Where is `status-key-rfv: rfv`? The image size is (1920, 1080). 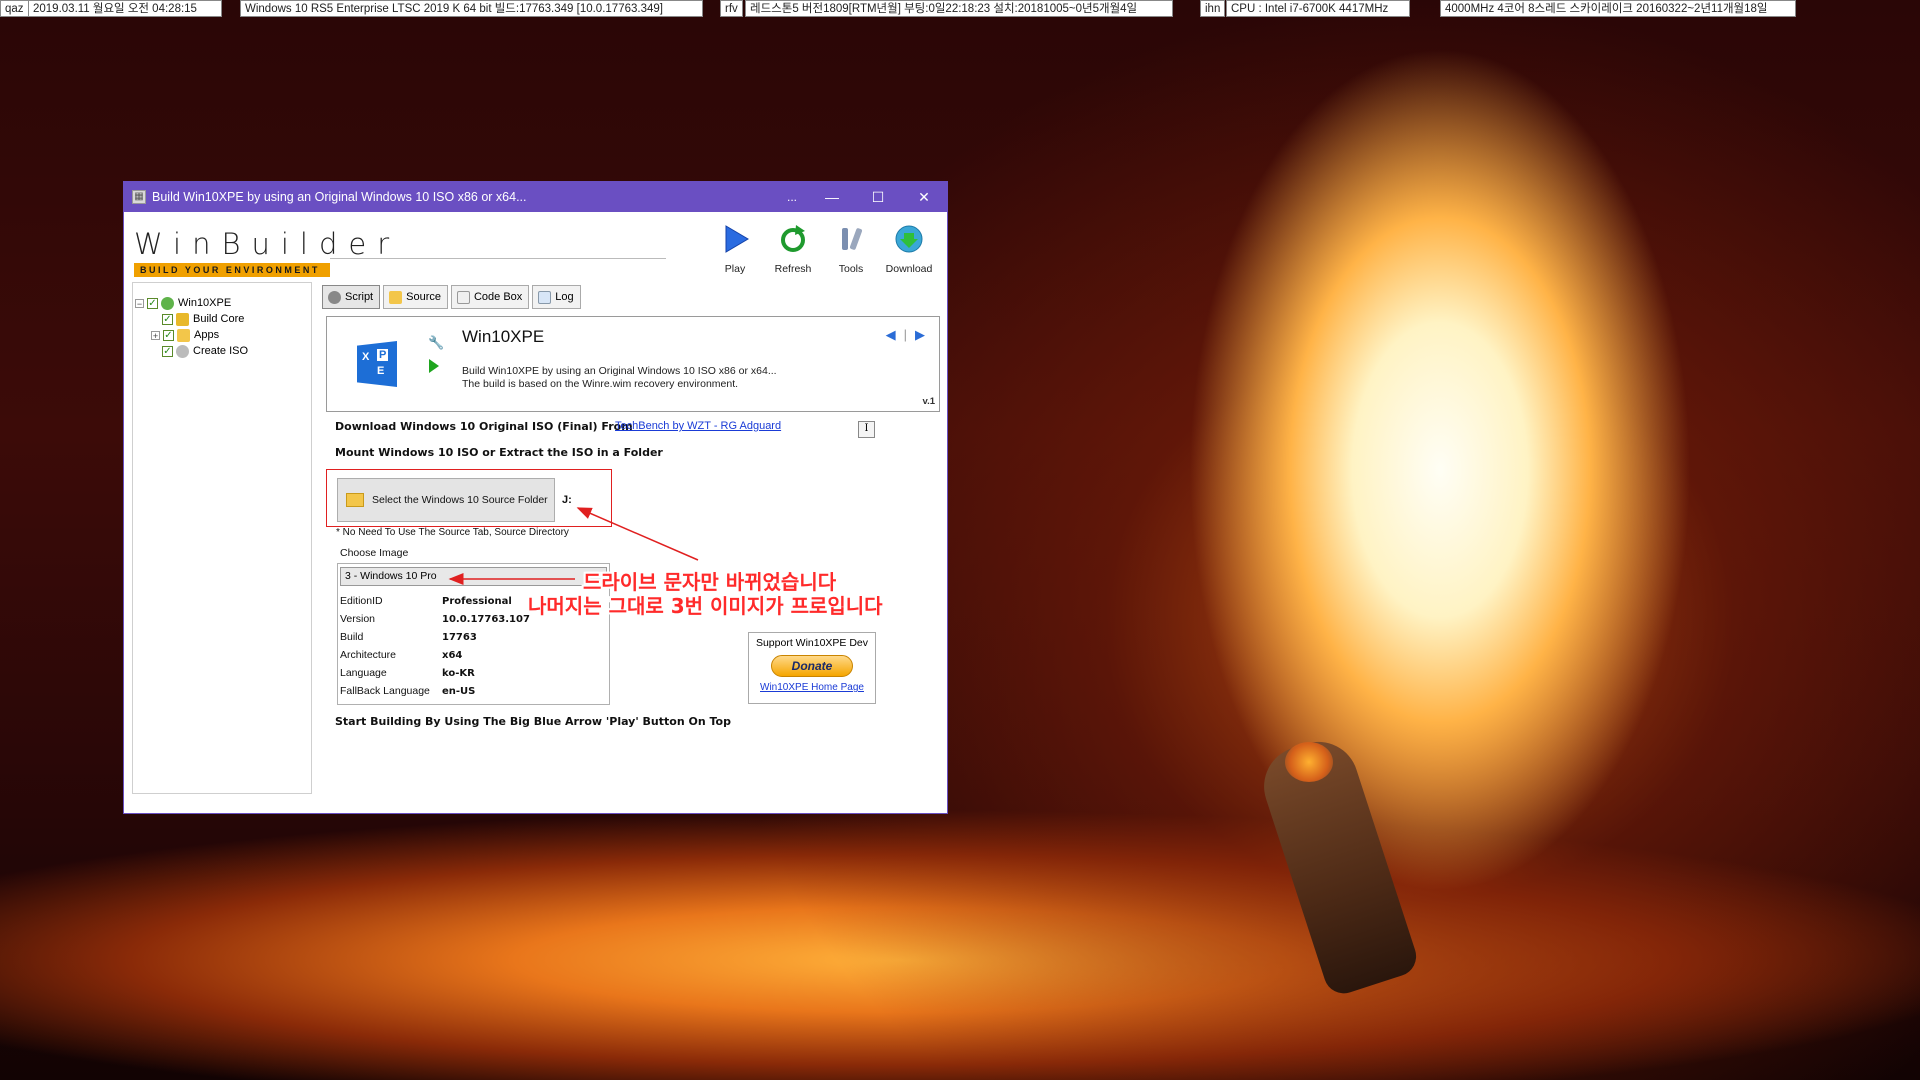 status-key-rfv: rfv is located at coordinates (731, 8).